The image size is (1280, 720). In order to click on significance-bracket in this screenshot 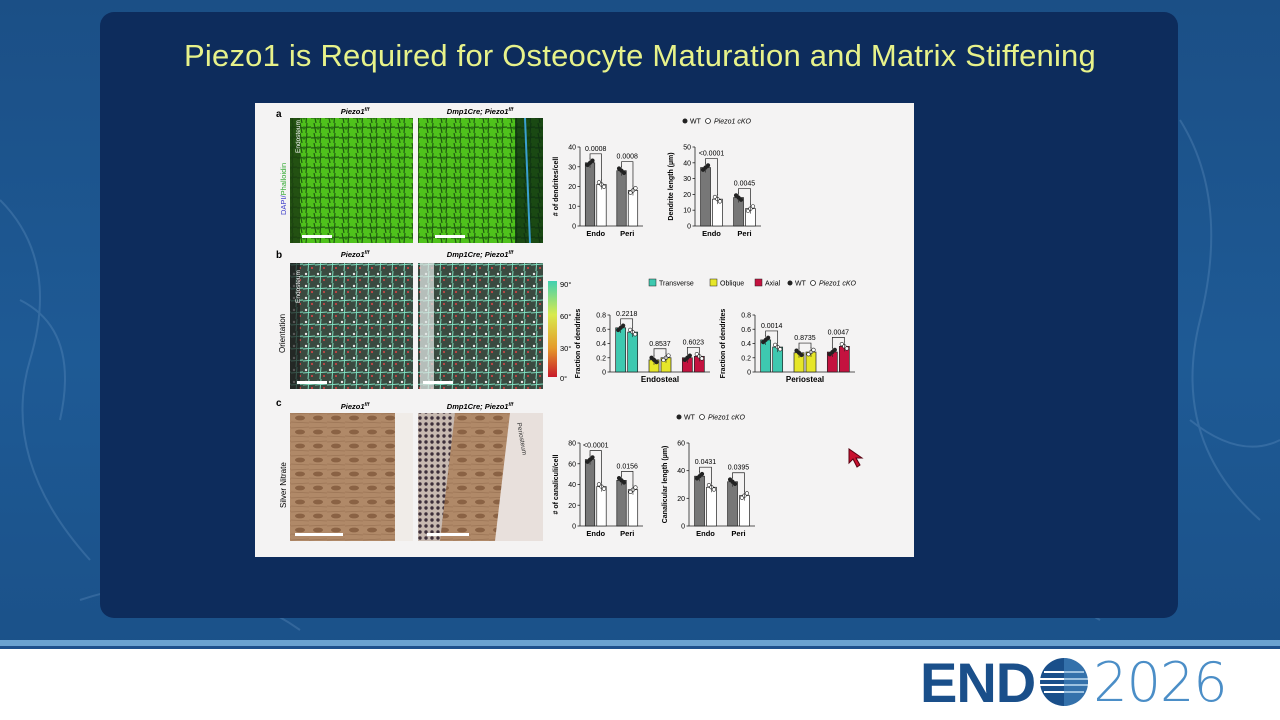, I will do `click(805, 345)`.